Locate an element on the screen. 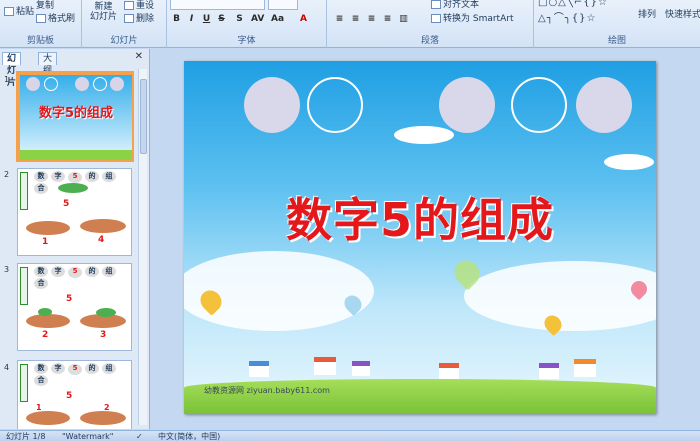  delete-button: 删除 is located at coordinates (139, 17).